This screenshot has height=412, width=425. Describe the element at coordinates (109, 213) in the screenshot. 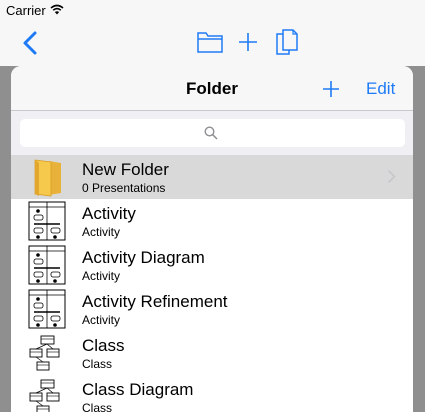

I see `list-item-title: Activity` at that location.